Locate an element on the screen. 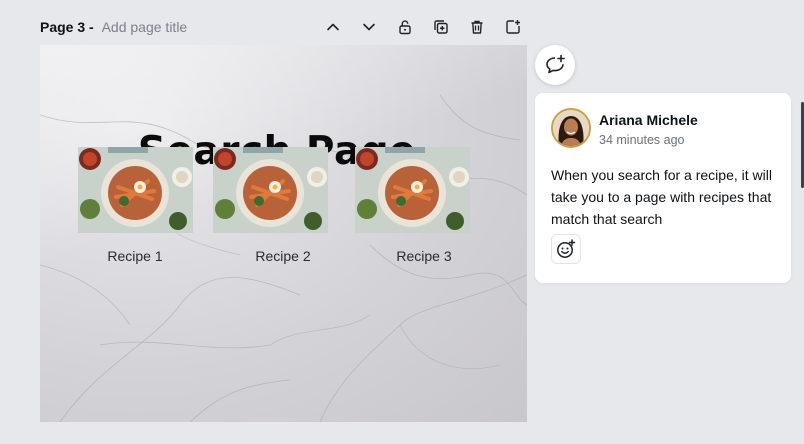  emoji-add-icon is located at coordinates (566, 248).